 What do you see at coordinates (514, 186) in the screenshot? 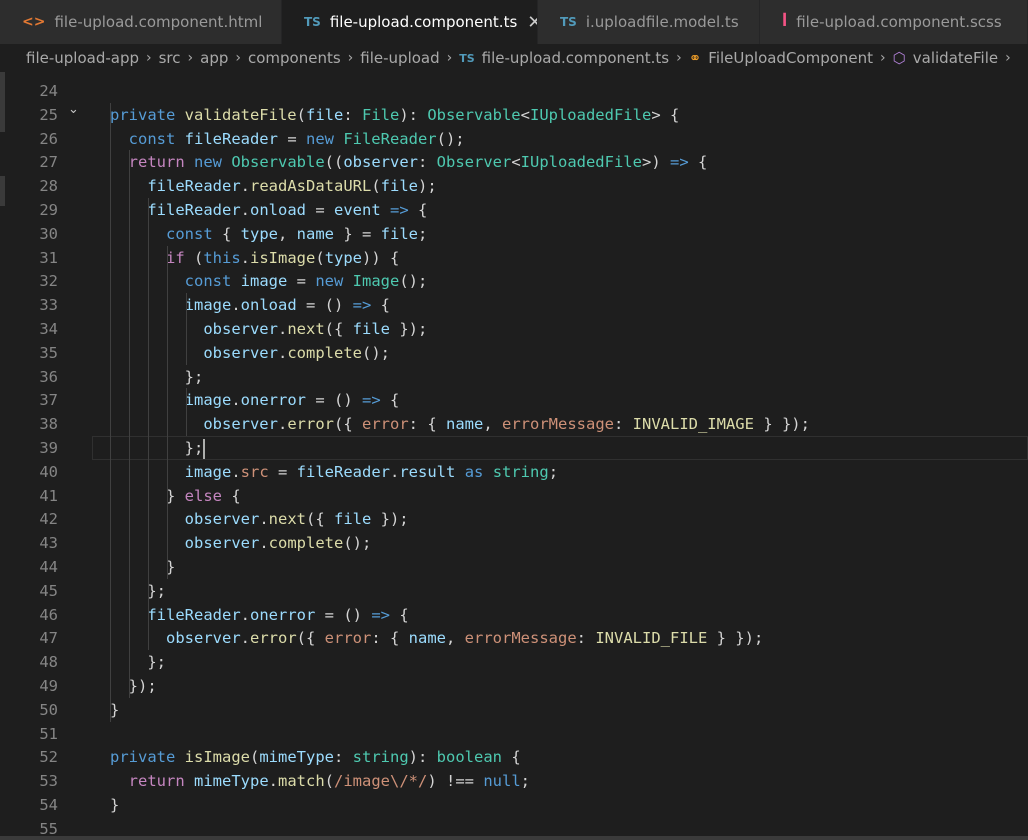
I see `code-line: 28 fileReader.readAsDataURL(file);` at bounding box center [514, 186].